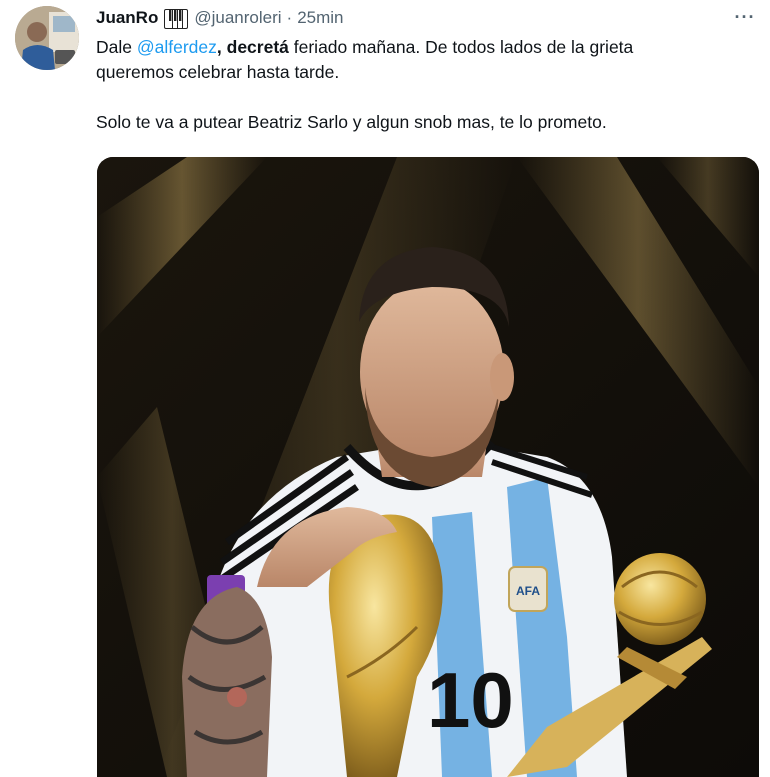  What do you see at coordinates (176, 19) in the screenshot?
I see `piano-keys-icon` at bounding box center [176, 19].